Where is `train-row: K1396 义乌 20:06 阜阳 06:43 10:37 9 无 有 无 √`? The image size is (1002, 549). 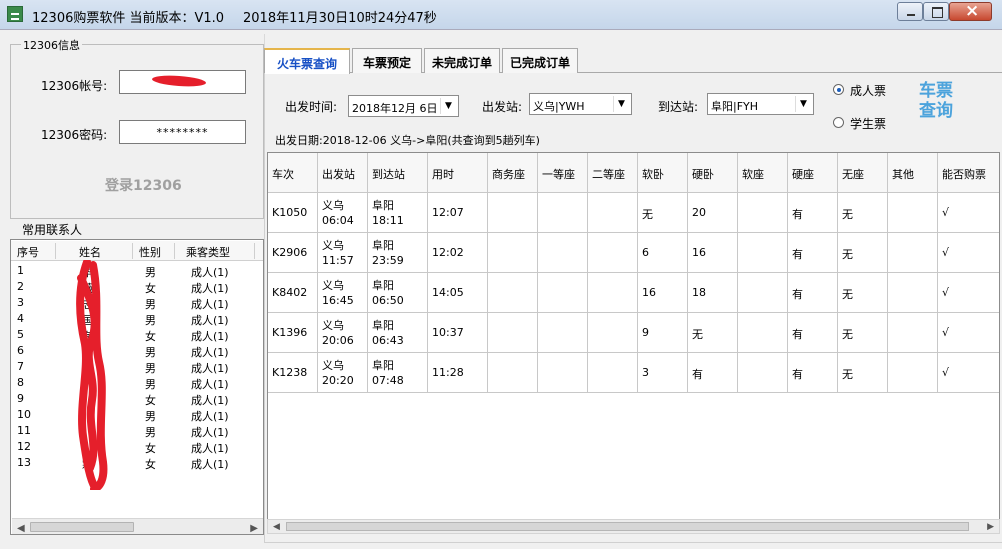 train-row: K1396 义乌 20:06 阜阳 06:43 10:37 9 无 有 无 √ is located at coordinates (633, 333).